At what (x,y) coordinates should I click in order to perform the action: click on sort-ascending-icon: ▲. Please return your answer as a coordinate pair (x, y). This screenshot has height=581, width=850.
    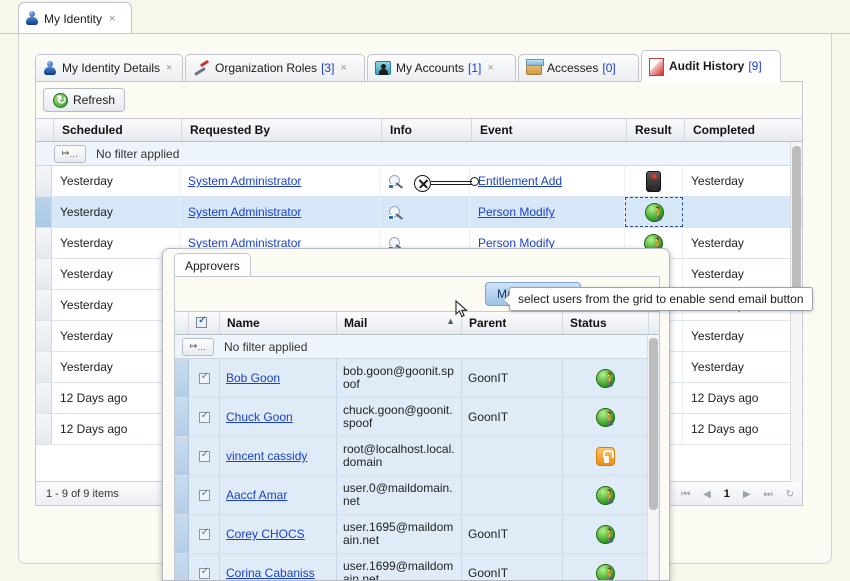
    Looking at the image, I should click on (450, 321).